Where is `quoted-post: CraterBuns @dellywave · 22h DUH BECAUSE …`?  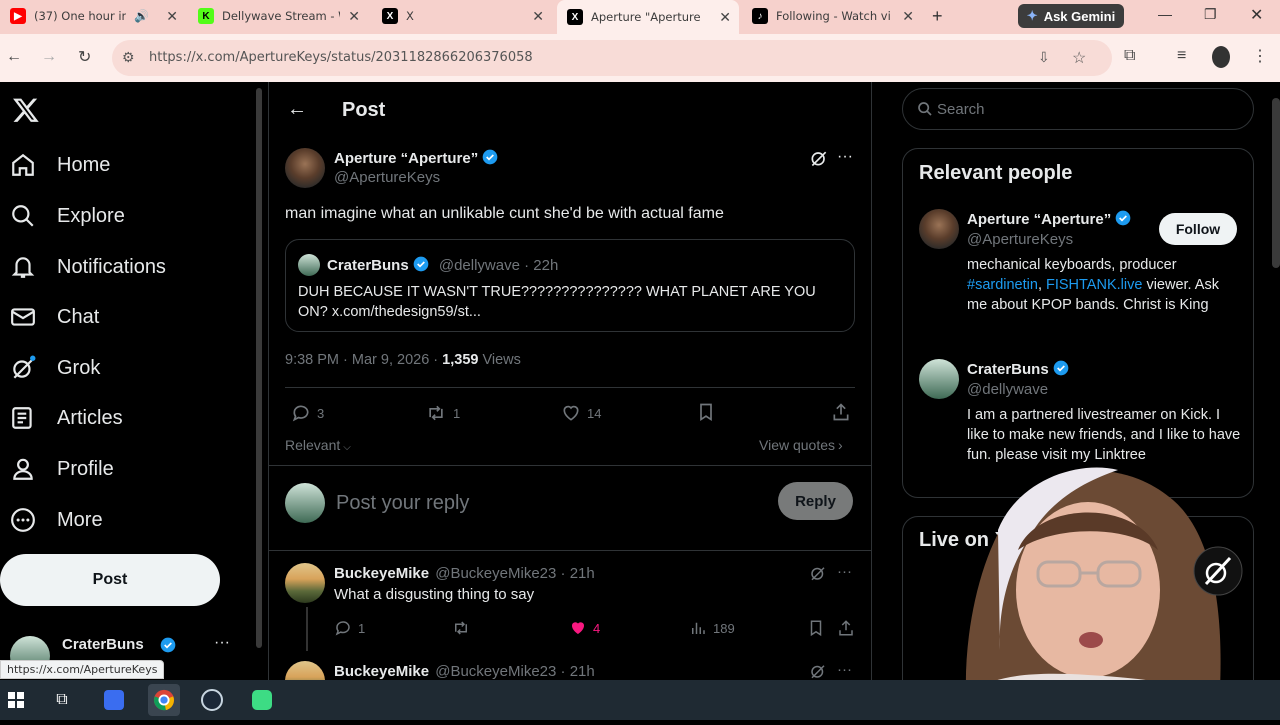
quoted-post: CraterBuns @dellywave · 22h DUH BECAUSE … is located at coordinates (570, 285).